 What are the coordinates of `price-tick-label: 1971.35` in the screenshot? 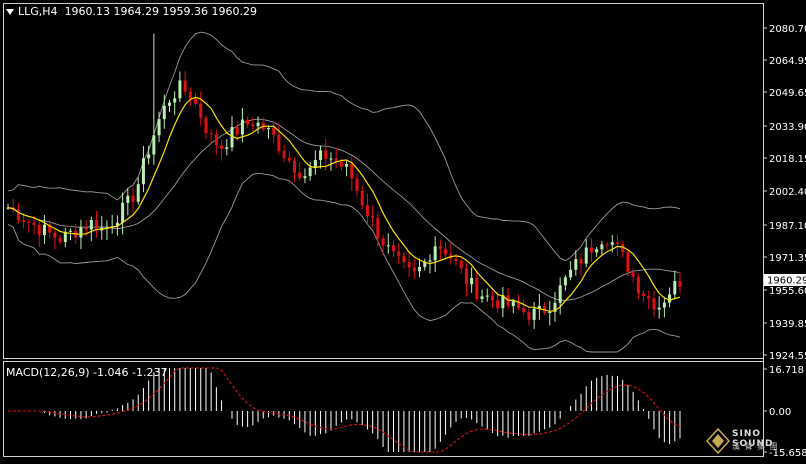 It's located at (787, 258).